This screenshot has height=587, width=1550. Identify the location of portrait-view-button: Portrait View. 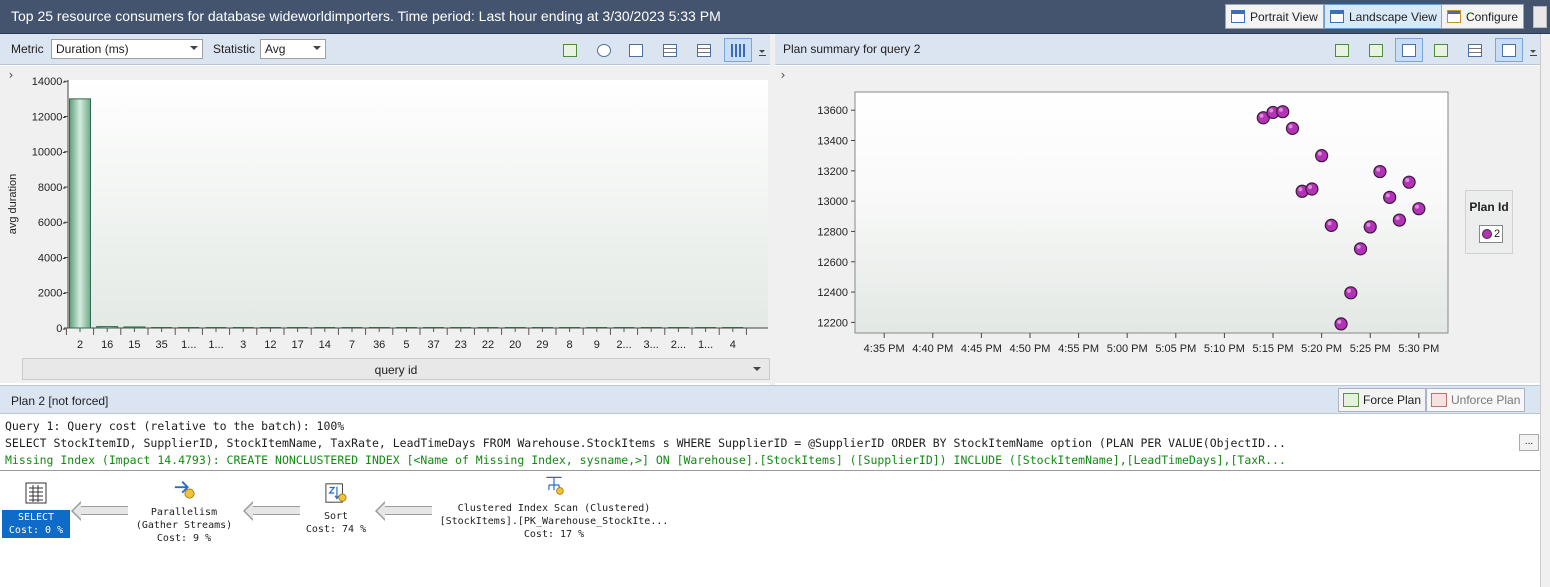
(1274, 16).